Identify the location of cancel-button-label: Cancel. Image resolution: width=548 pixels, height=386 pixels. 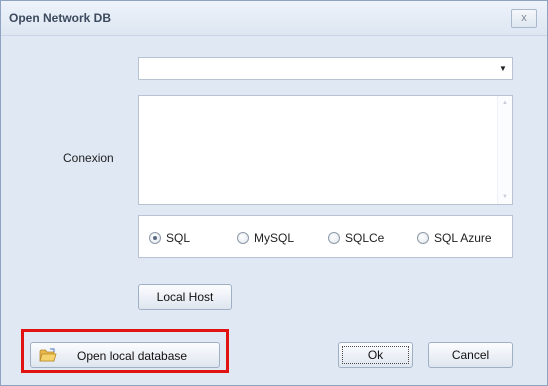
(470, 355).